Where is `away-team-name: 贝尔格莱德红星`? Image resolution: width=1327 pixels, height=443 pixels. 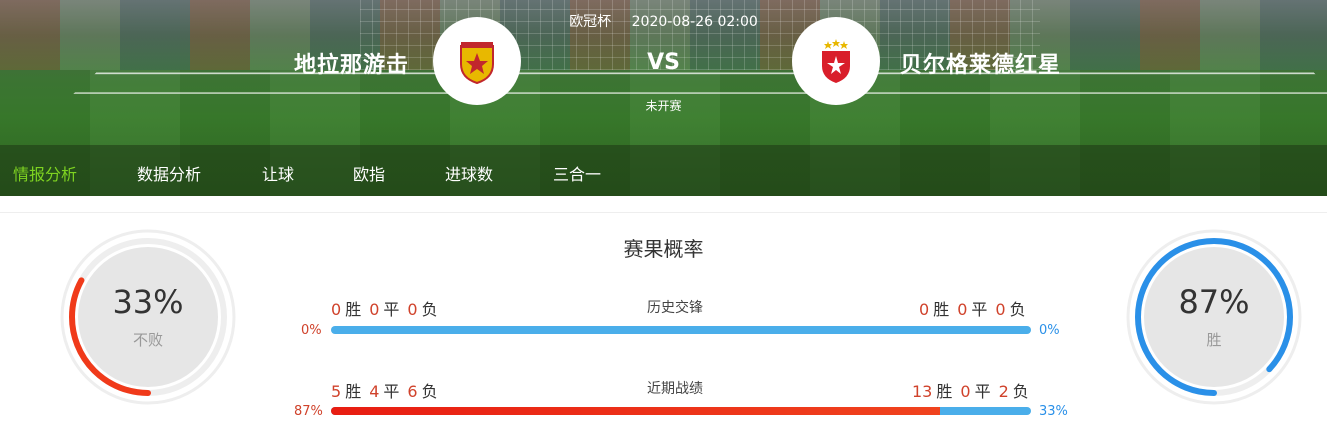
away-team-name: 贝尔格莱德红星 is located at coordinates (980, 63).